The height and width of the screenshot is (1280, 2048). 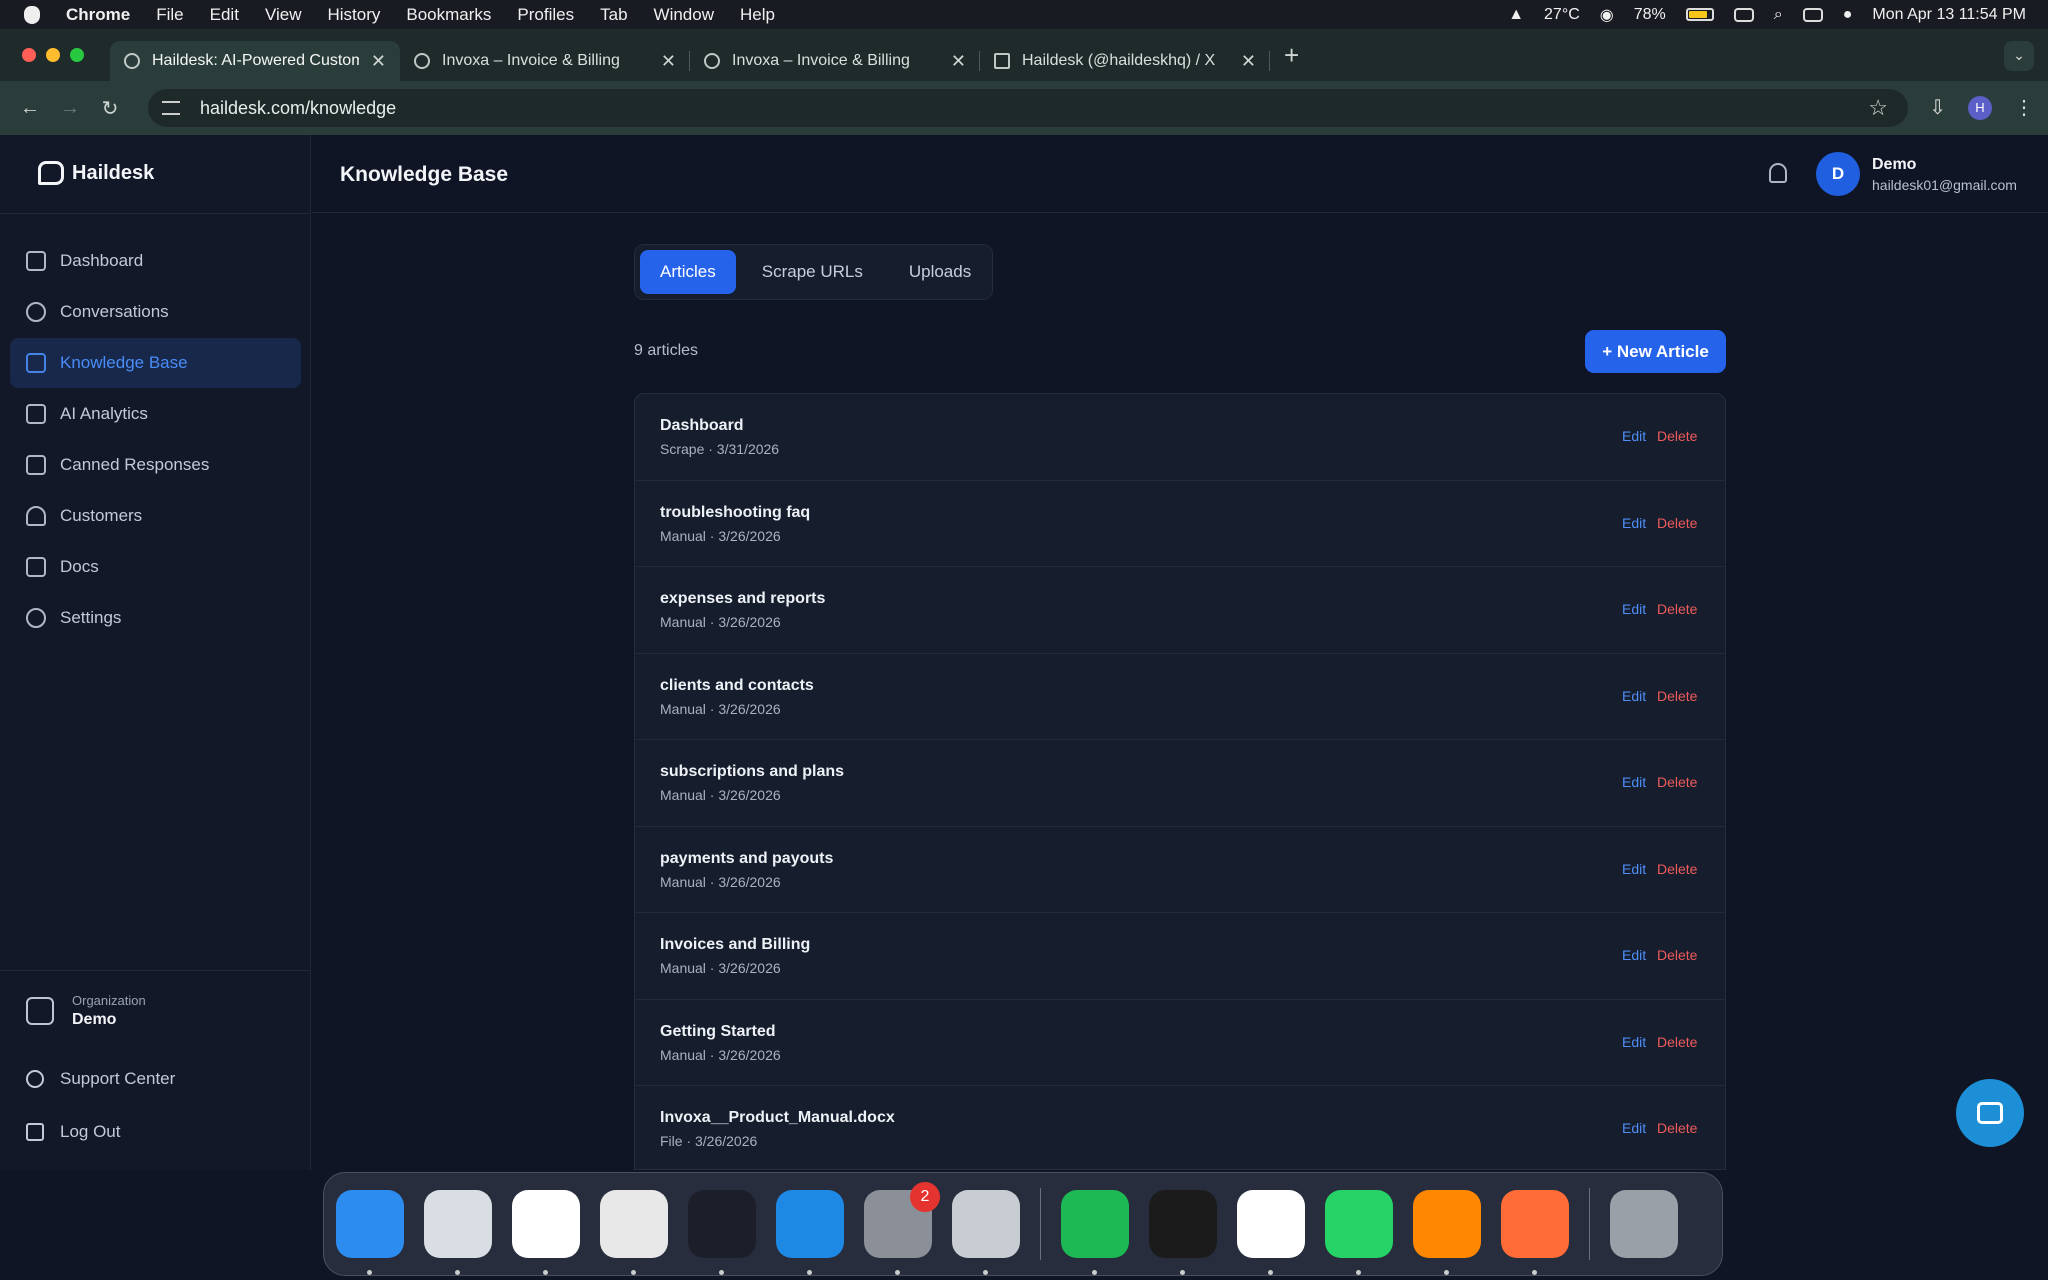 What do you see at coordinates (1812, 14) in the screenshot?
I see `control-center-icon` at bounding box center [1812, 14].